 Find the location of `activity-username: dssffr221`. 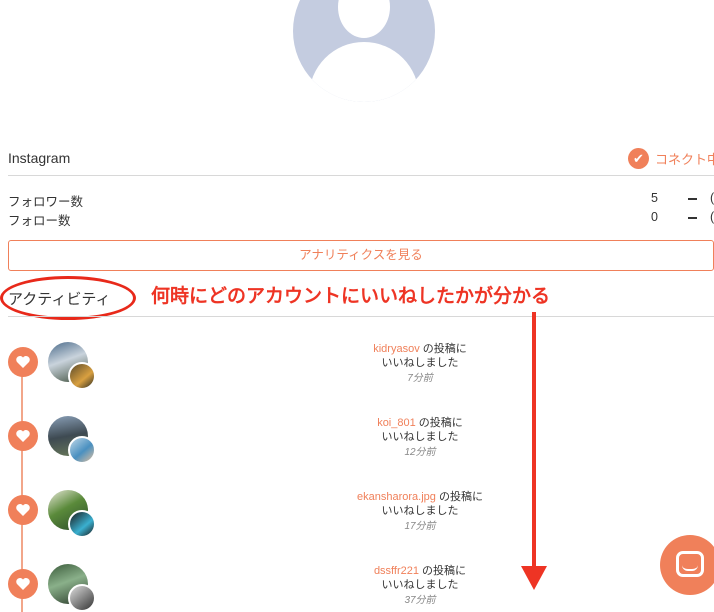

activity-username: dssffr221 is located at coordinates (396, 571).